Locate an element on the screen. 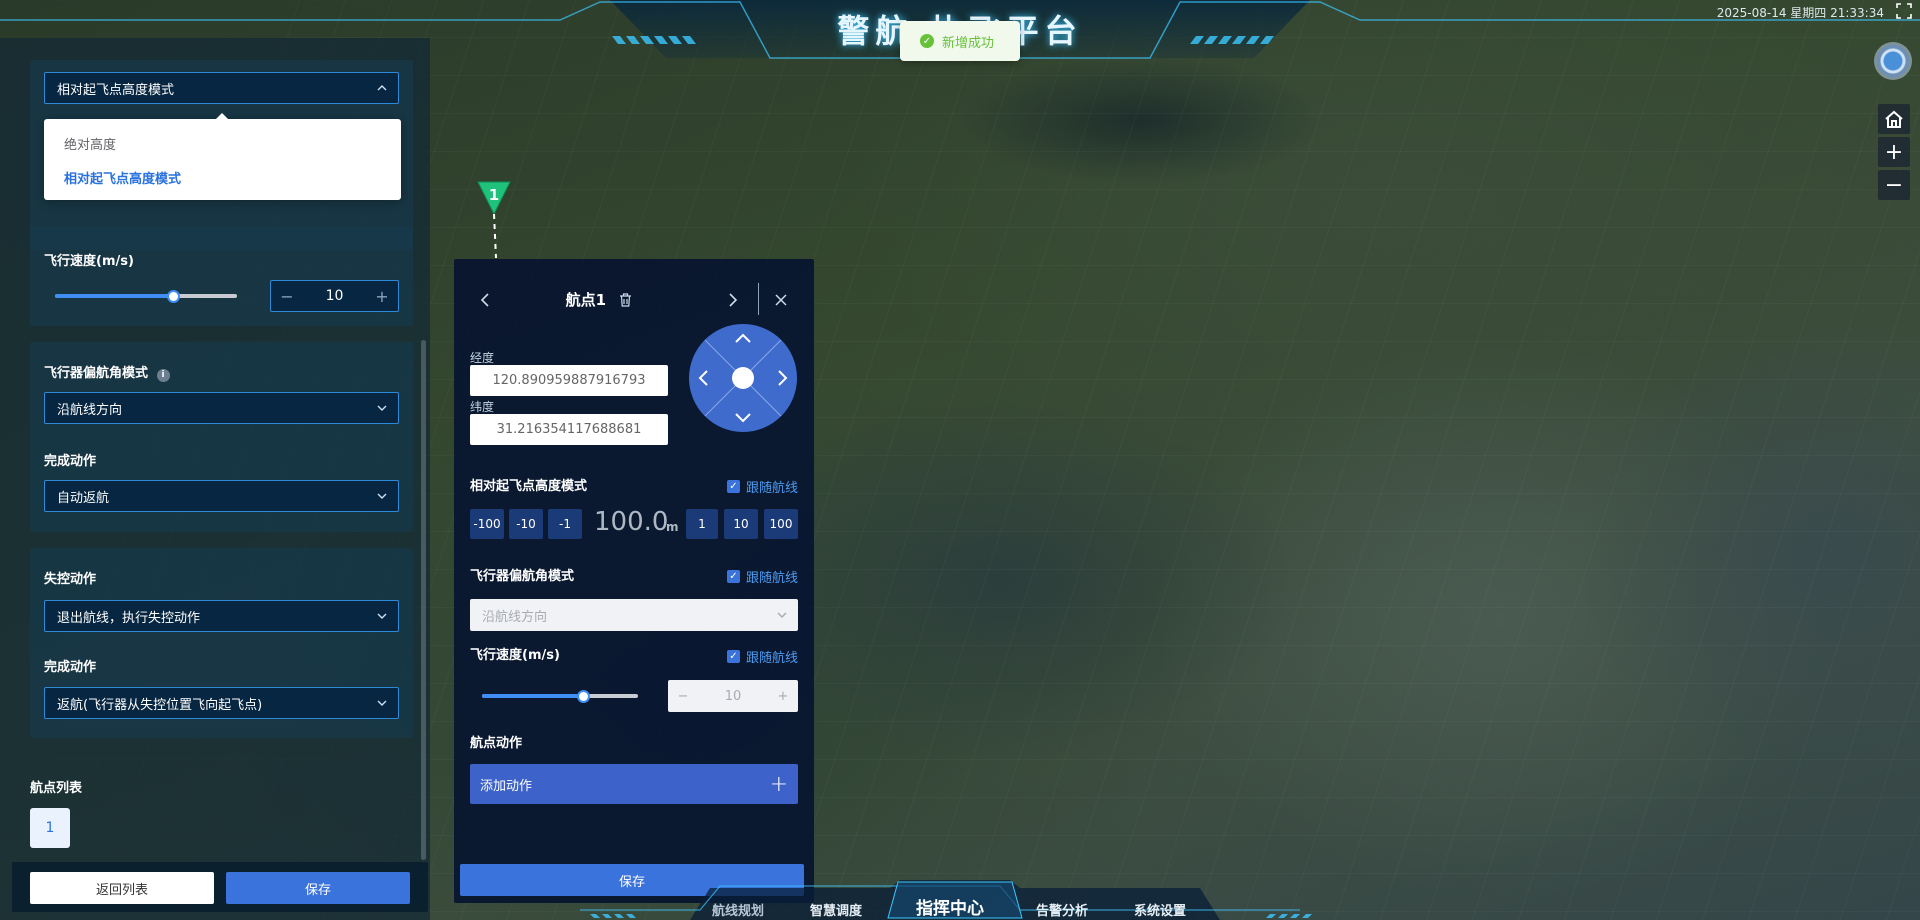 This screenshot has width=1920, height=920. speed-slider-knob is located at coordinates (173, 296).